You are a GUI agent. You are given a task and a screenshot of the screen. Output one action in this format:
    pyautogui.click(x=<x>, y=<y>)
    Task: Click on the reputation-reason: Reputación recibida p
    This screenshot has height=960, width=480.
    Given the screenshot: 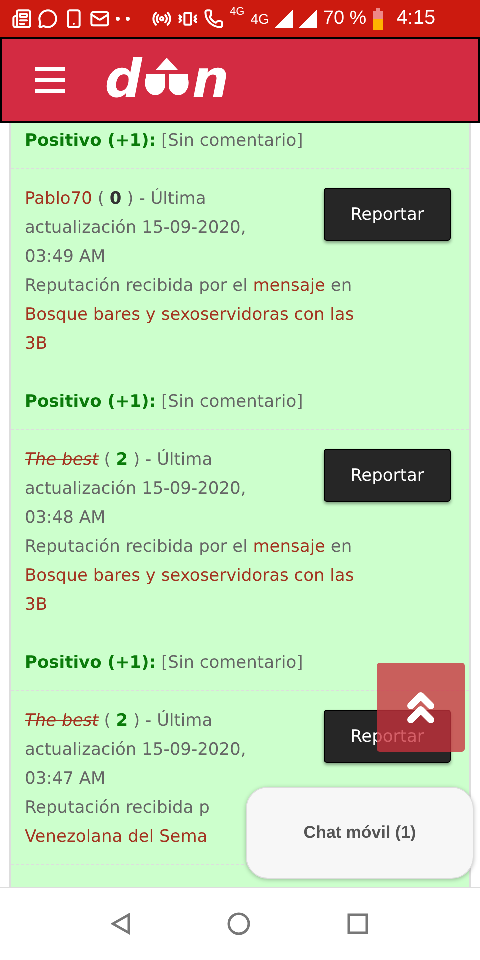 What is the action you would take?
    pyautogui.click(x=117, y=808)
    